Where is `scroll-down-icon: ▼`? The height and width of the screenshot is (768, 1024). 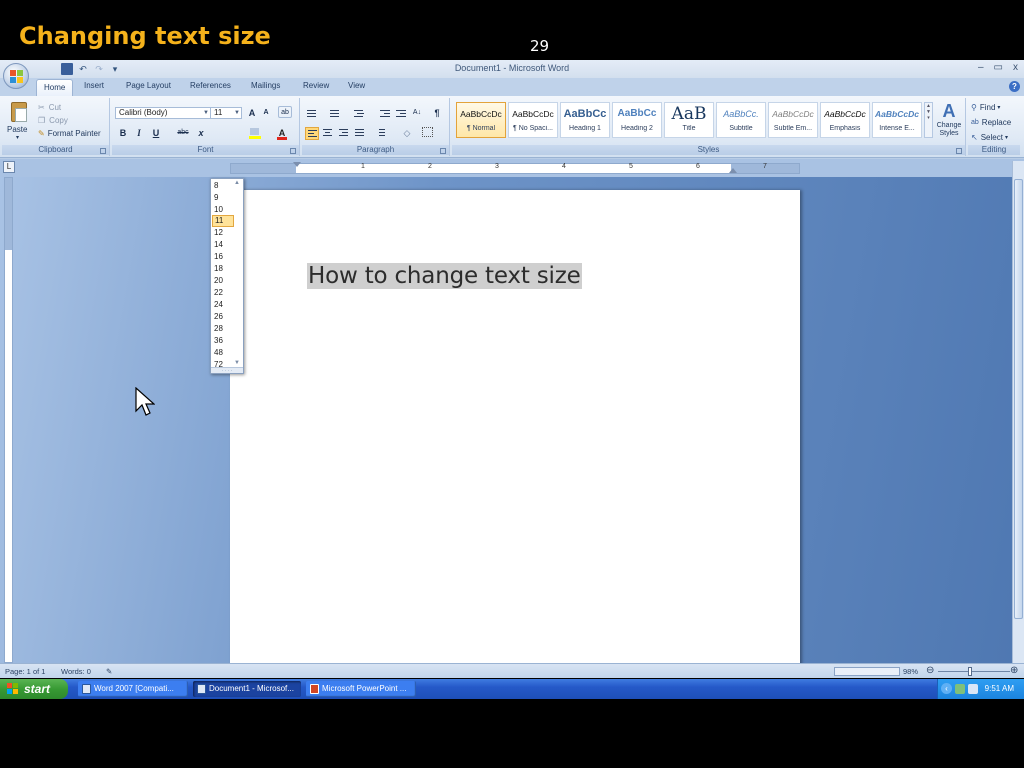 scroll-down-icon: ▼ is located at coordinates (237, 363).